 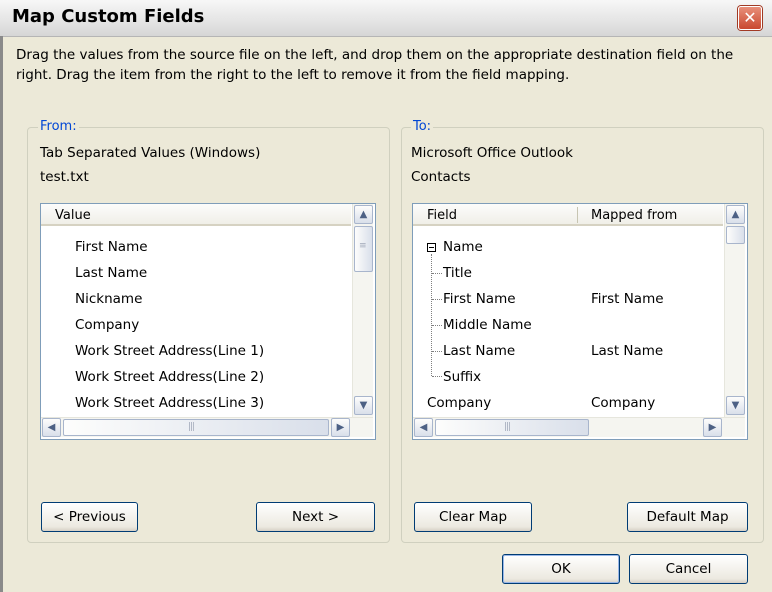 I want to click on source-type-label: Tab Separated Values (Windows), so click(x=150, y=153).